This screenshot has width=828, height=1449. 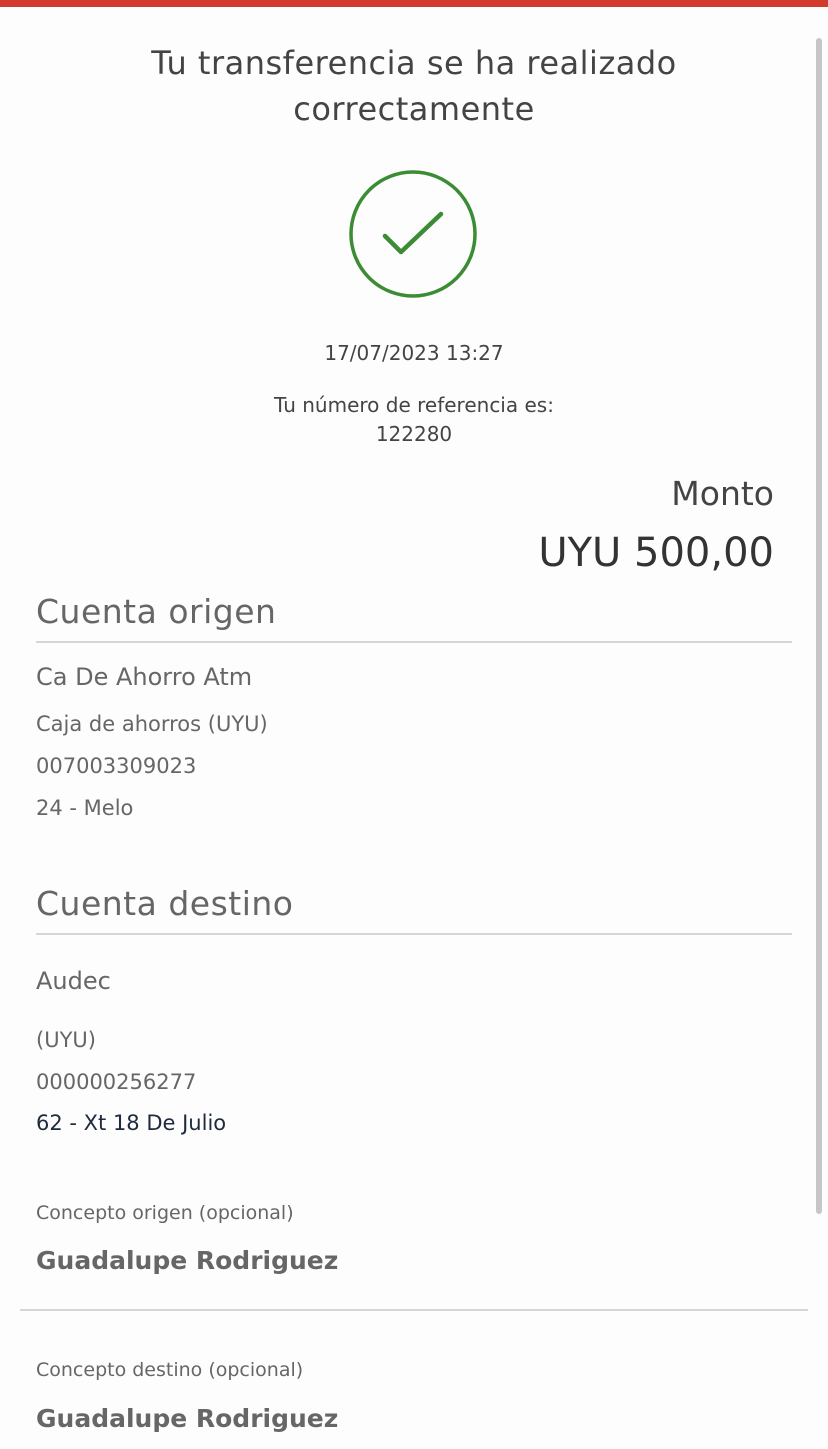 What do you see at coordinates (187, 1260) in the screenshot?
I see `origin-concept-value: Guadalupe Rodriguez` at bounding box center [187, 1260].